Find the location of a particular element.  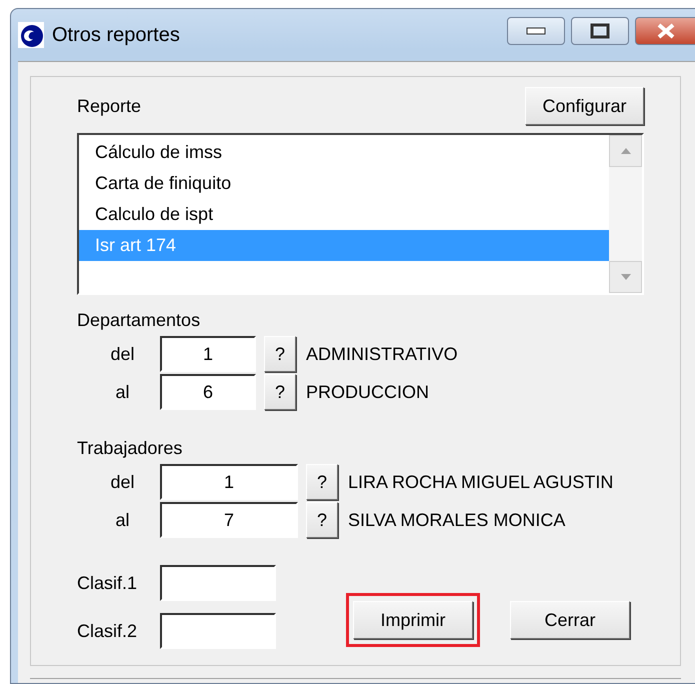

configure-button: Configurar is located at coordinates (584, 106).